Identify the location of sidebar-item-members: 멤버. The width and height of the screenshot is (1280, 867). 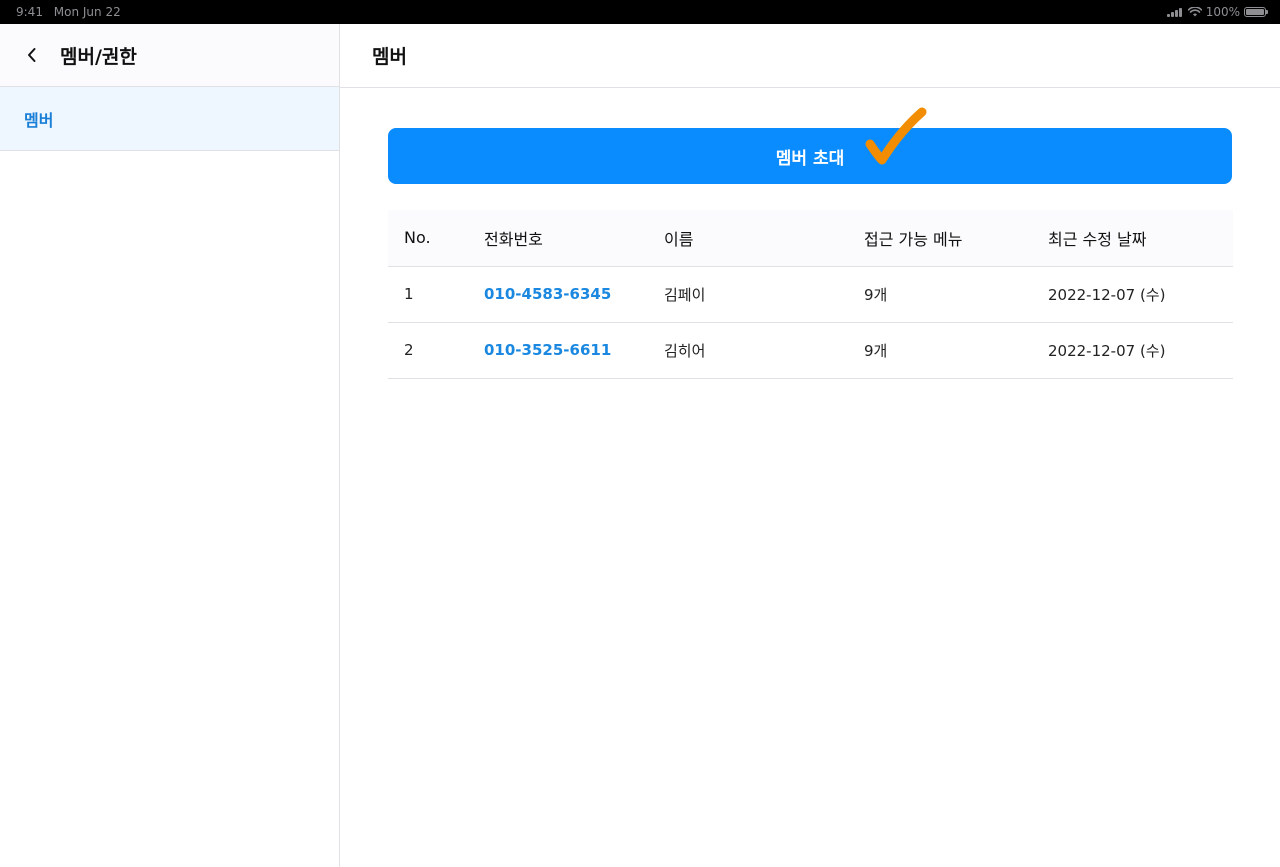
(169, 119).